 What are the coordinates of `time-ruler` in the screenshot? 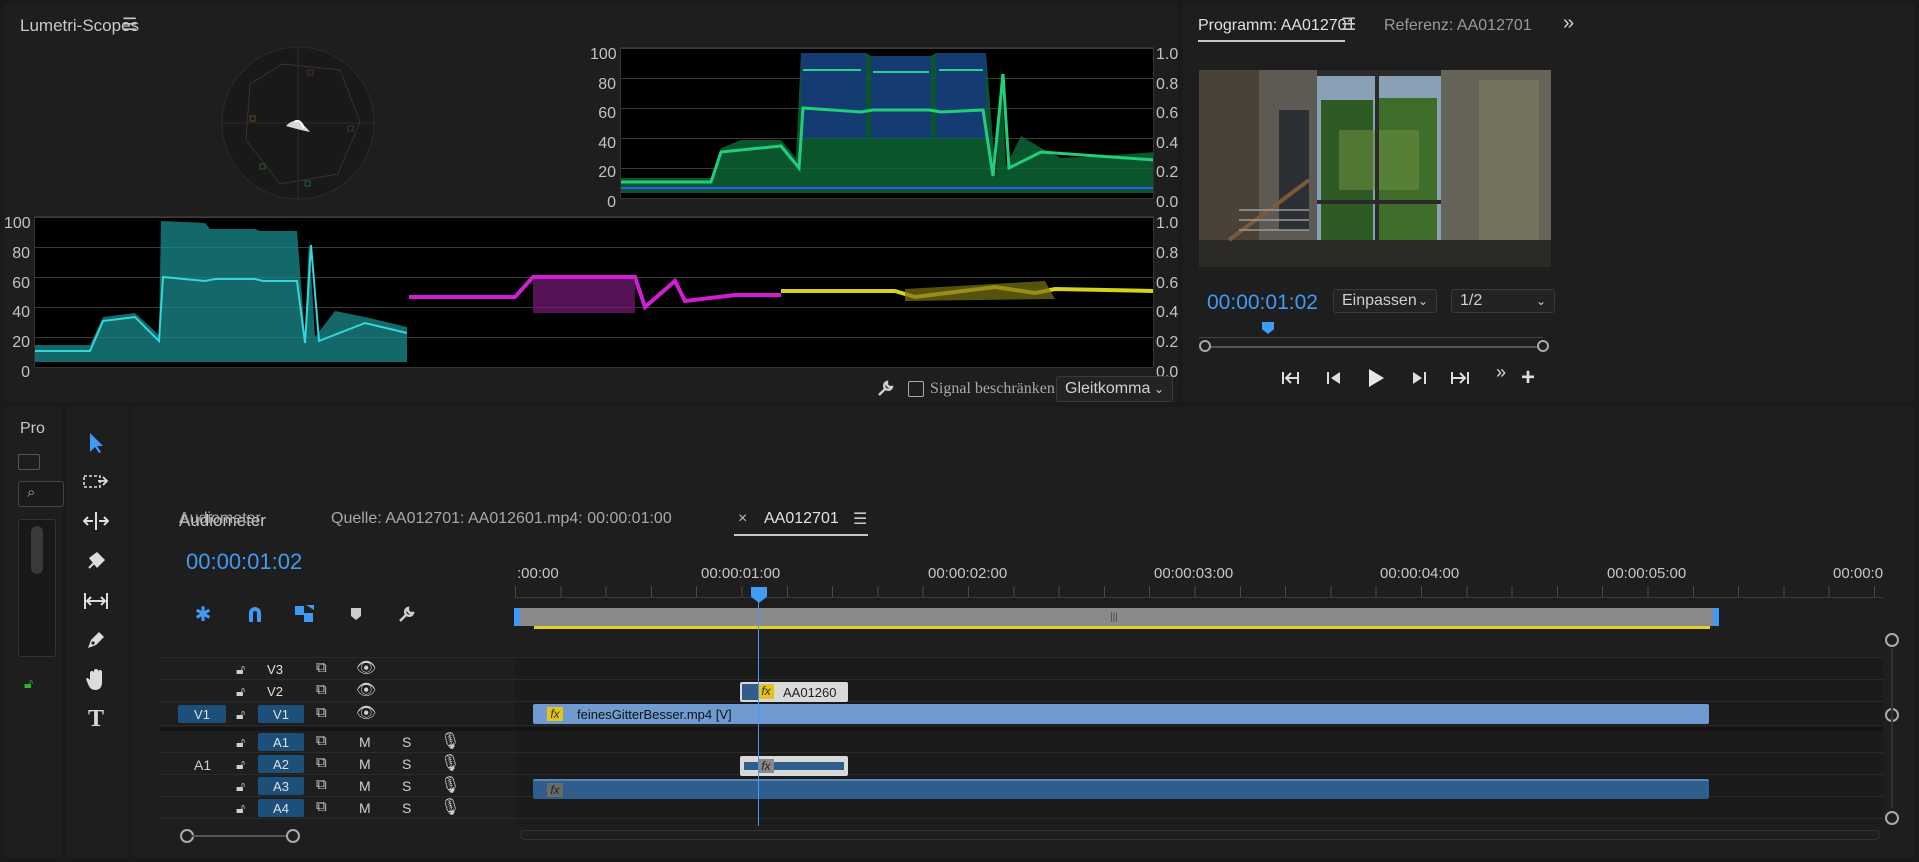 It's located at (1199, 592).